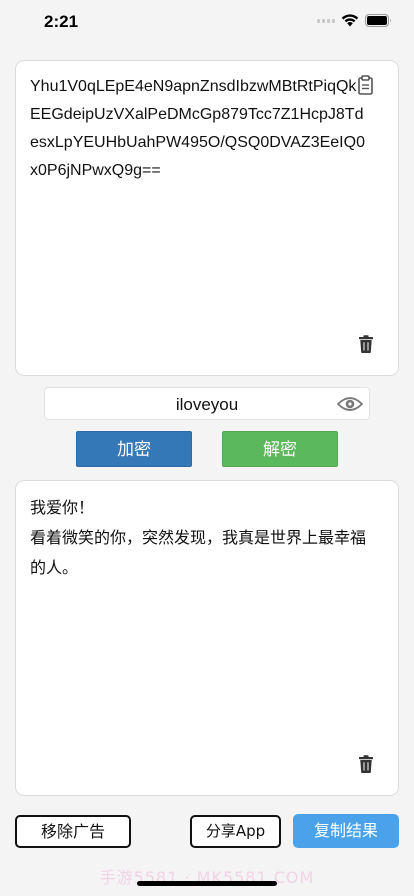  What do you see at coordinates (326, 20) in the screenshot?
I see `cellular-signal-icon` at bounding box center [326, 20].